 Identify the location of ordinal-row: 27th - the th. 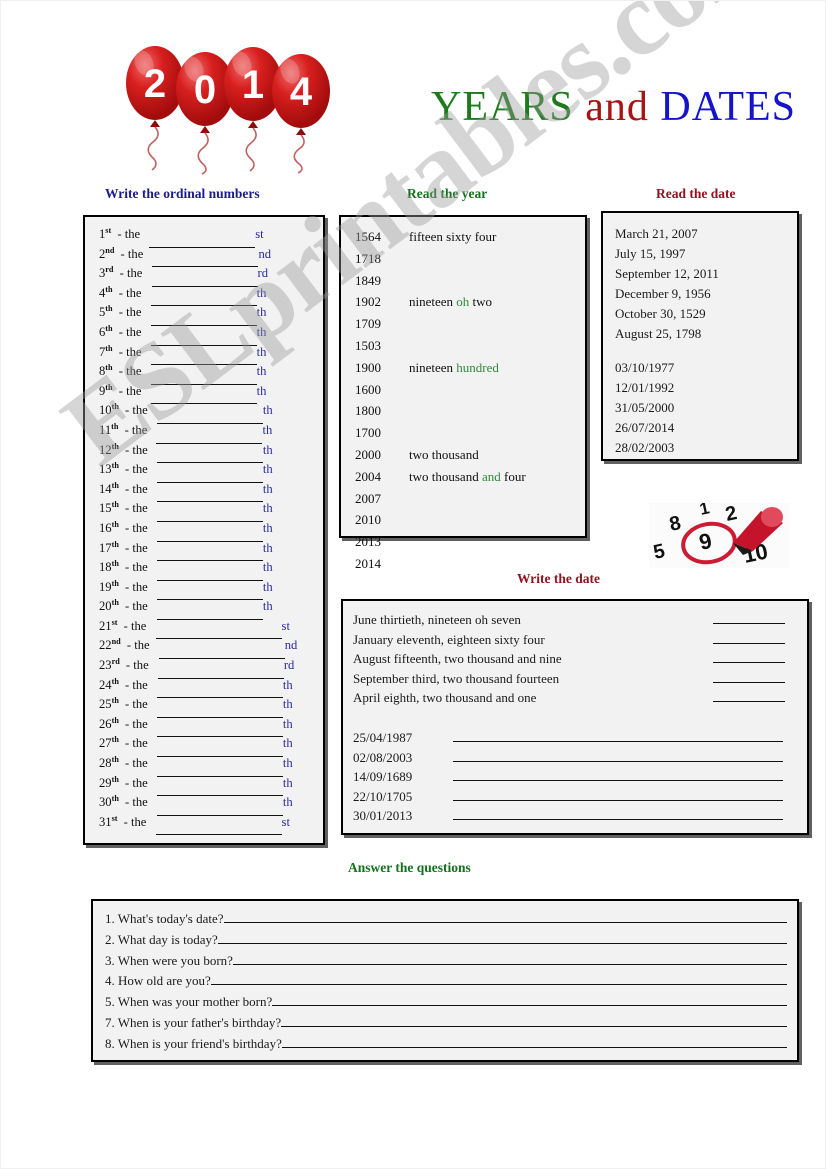
(211, 746).